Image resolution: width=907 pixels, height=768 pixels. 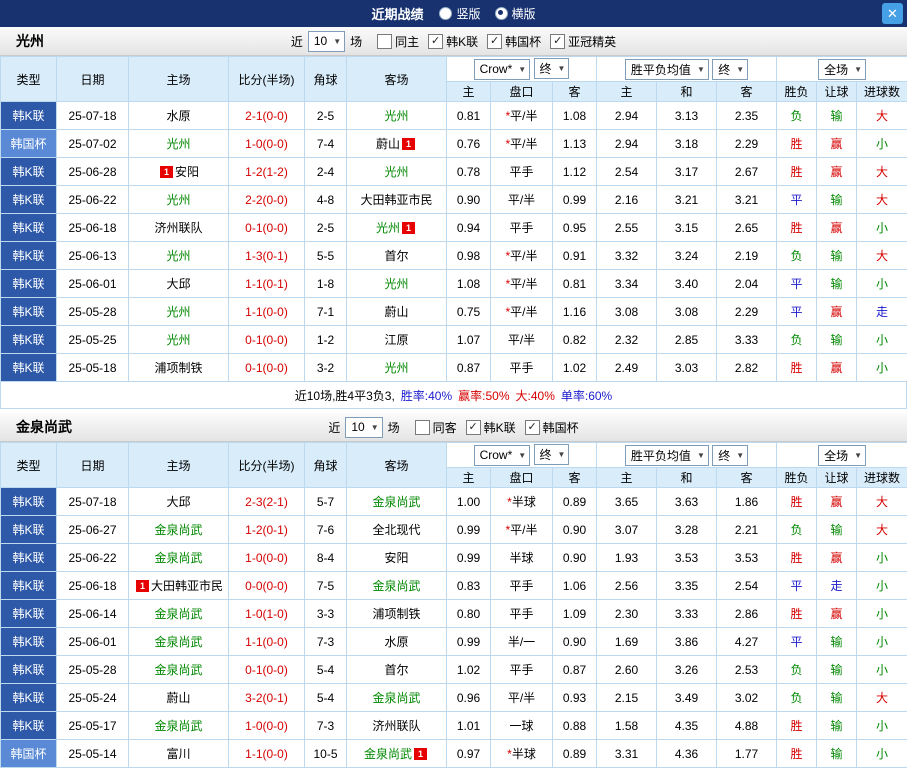 What do you see at coordinates (398, 41) in the screenshot?
I see `filter-checkbox: 同主` at bounding box center [398, 41].